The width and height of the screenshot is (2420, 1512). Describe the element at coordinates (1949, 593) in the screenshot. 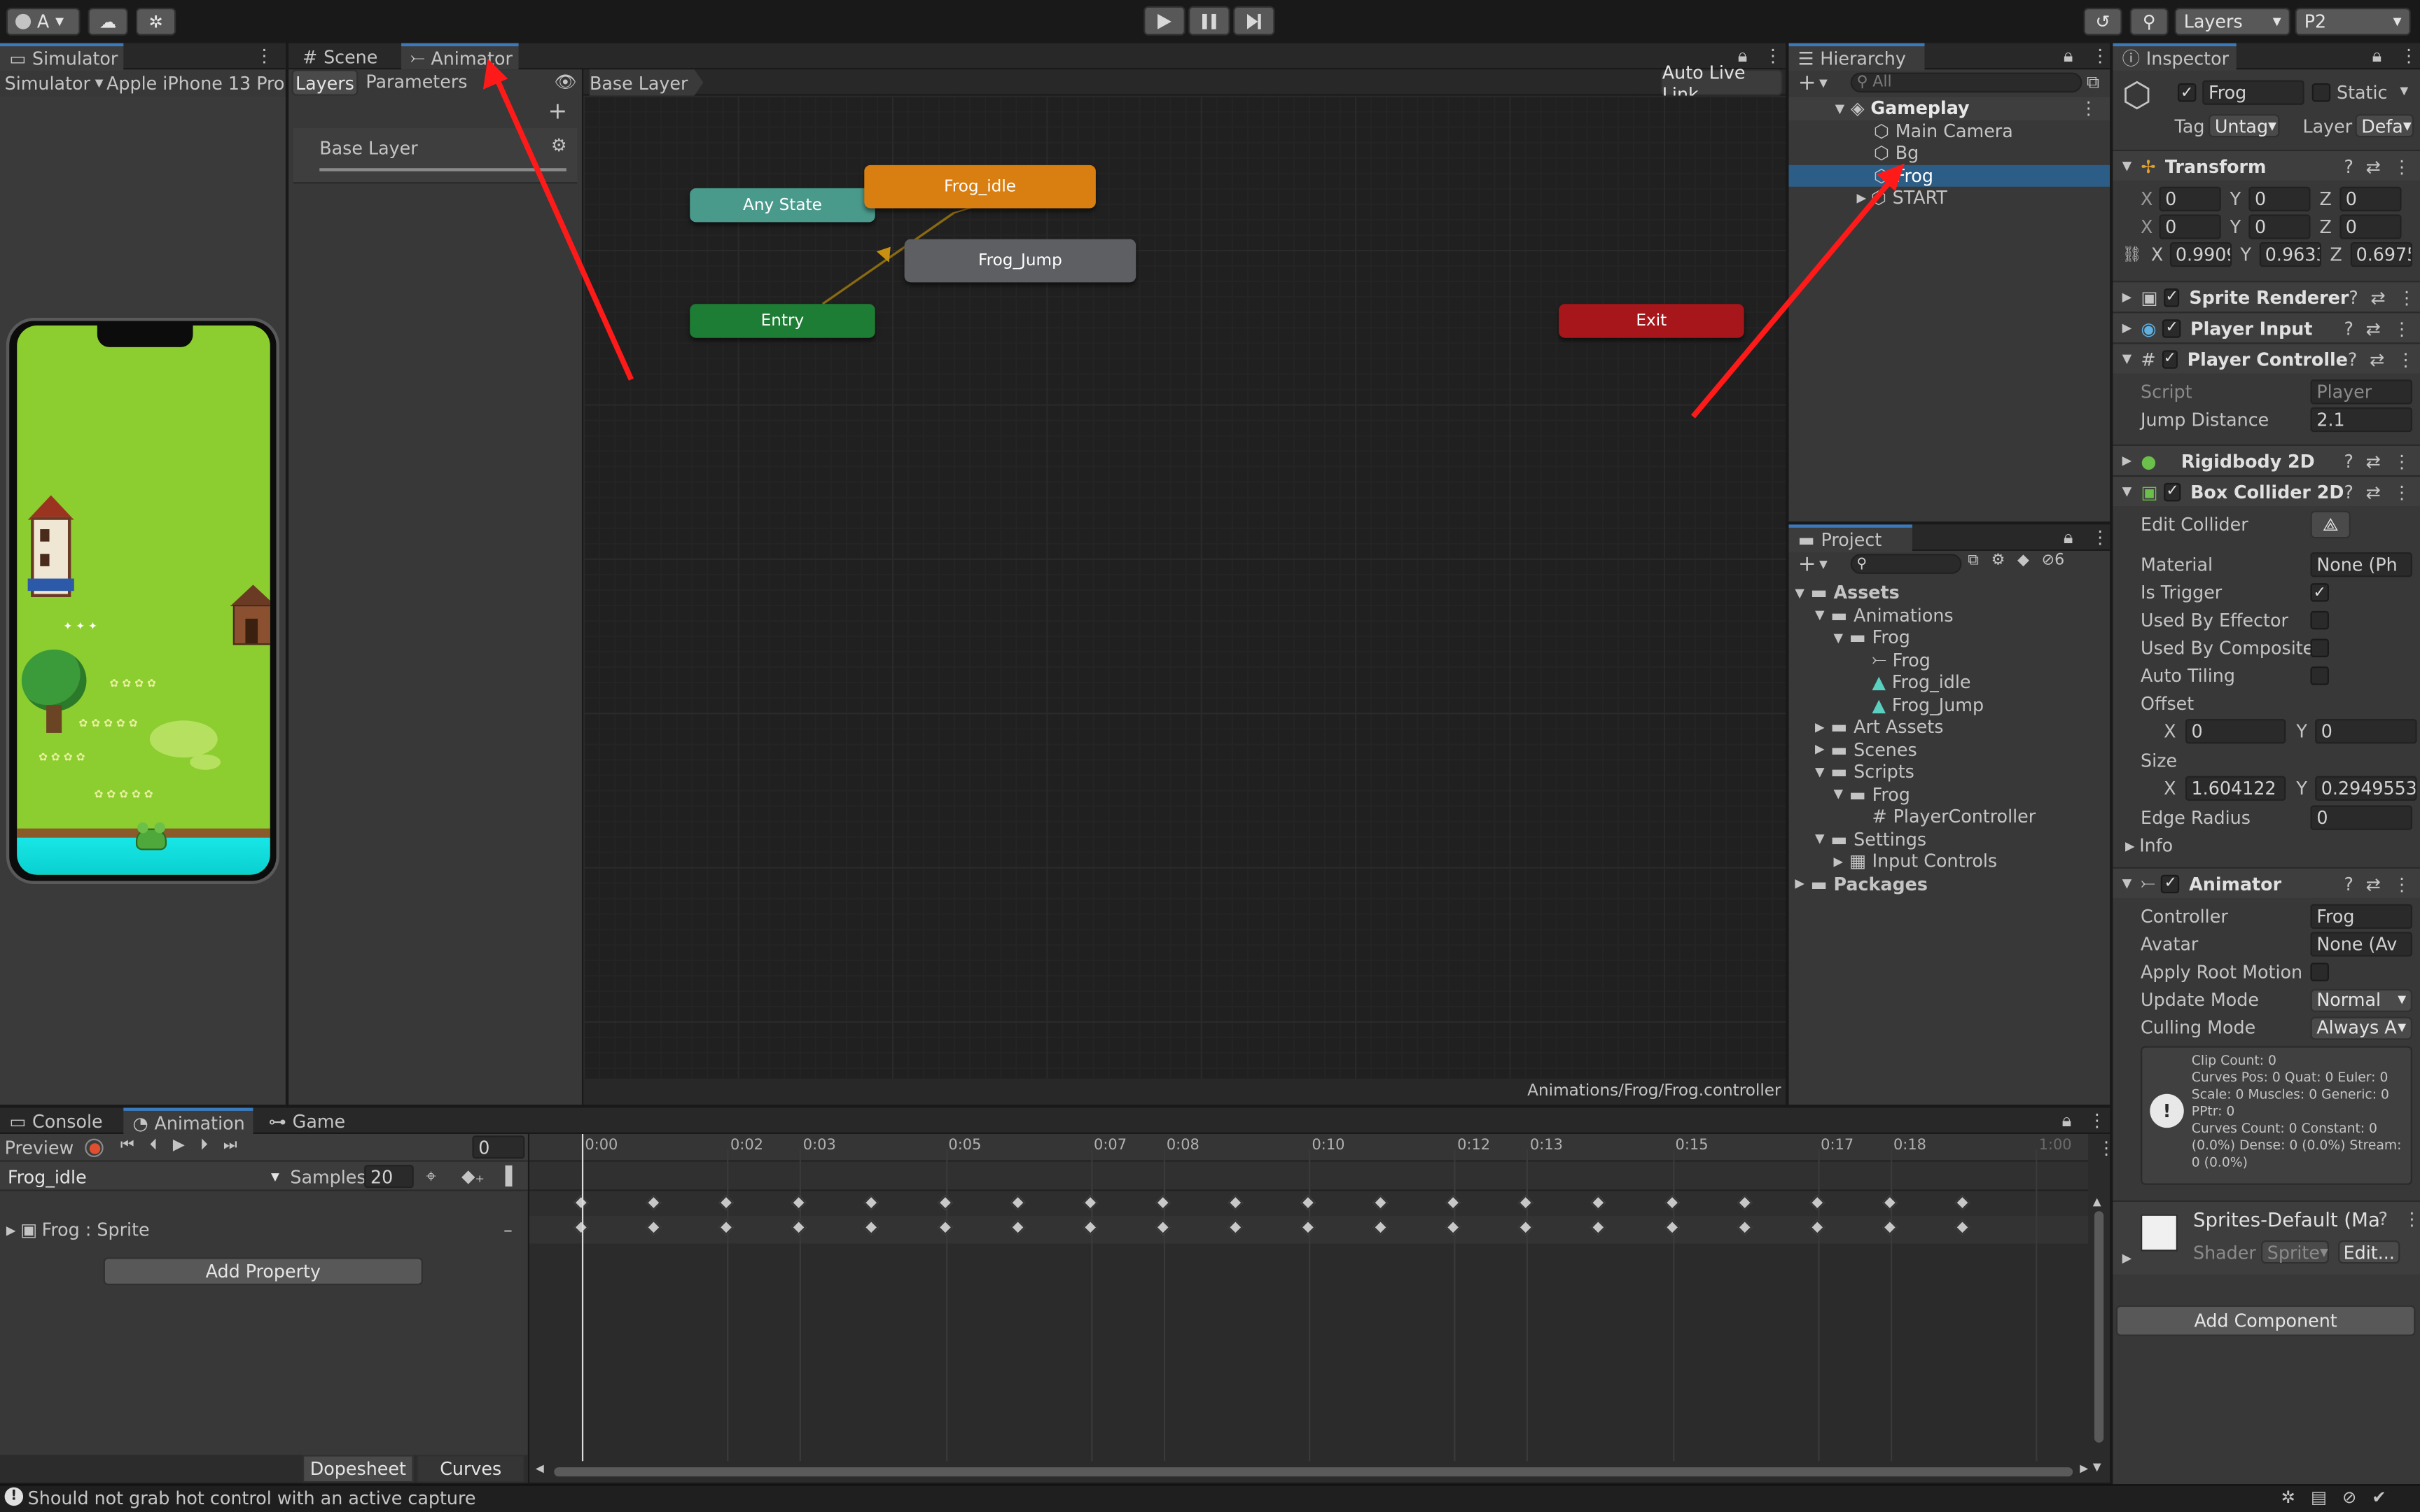

I see `list-item: ▼ ▬ Assets` at that location.